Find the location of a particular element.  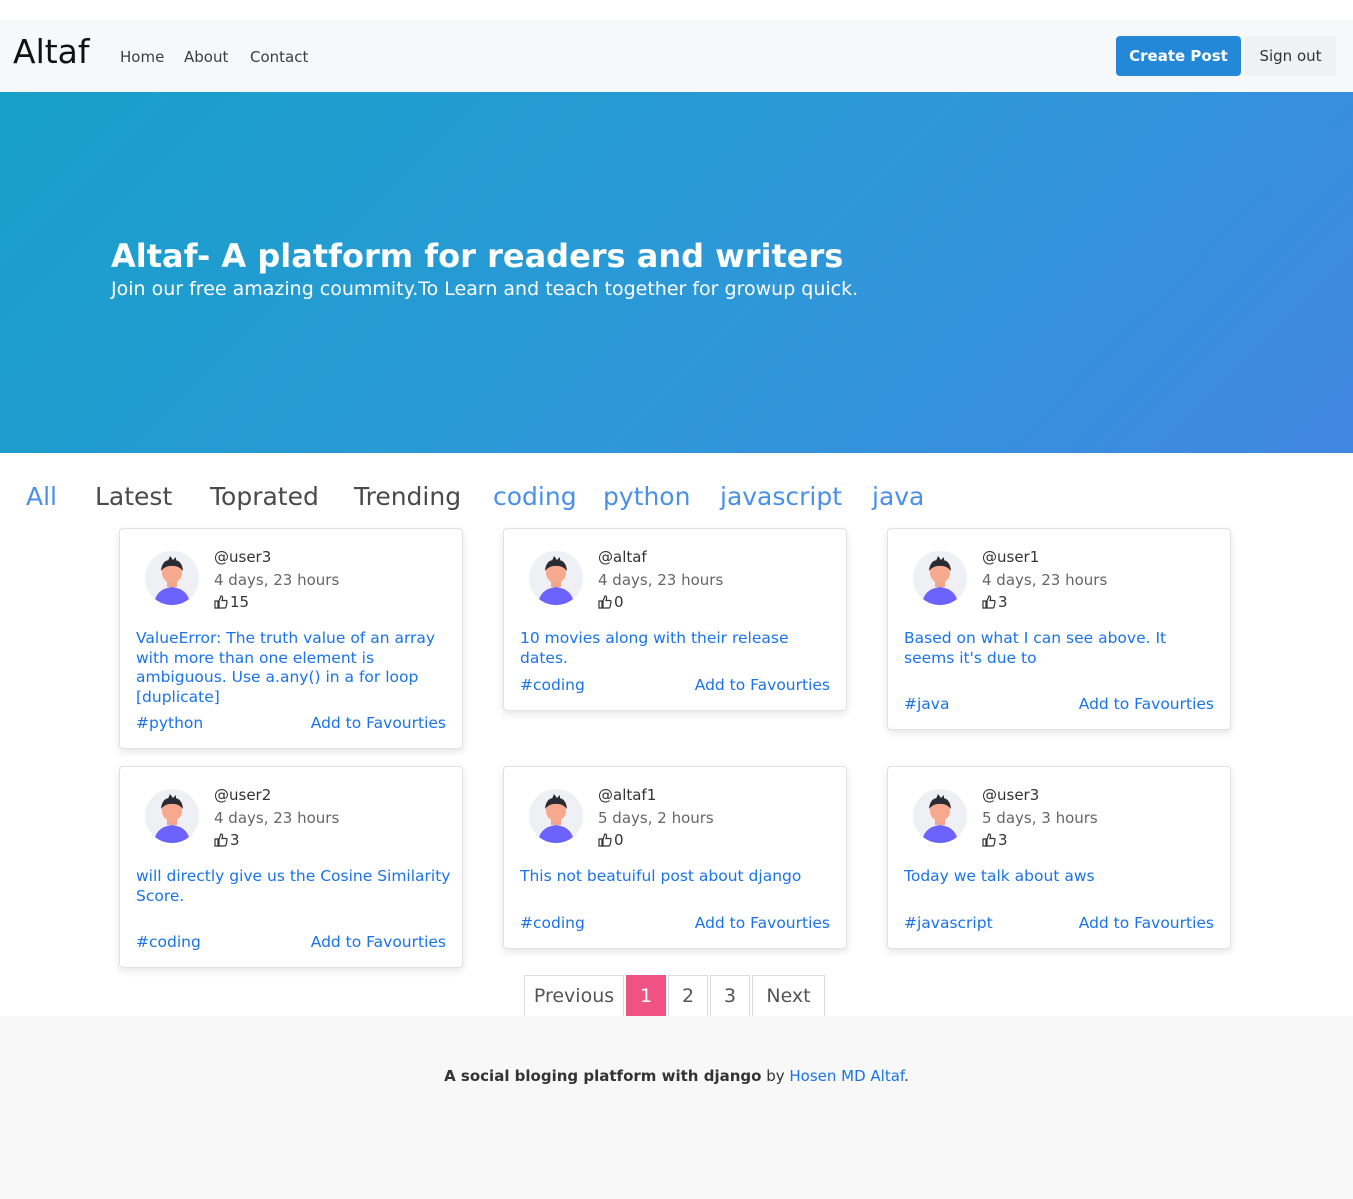

post-username: @user2 is located at coordinates (242, 795).